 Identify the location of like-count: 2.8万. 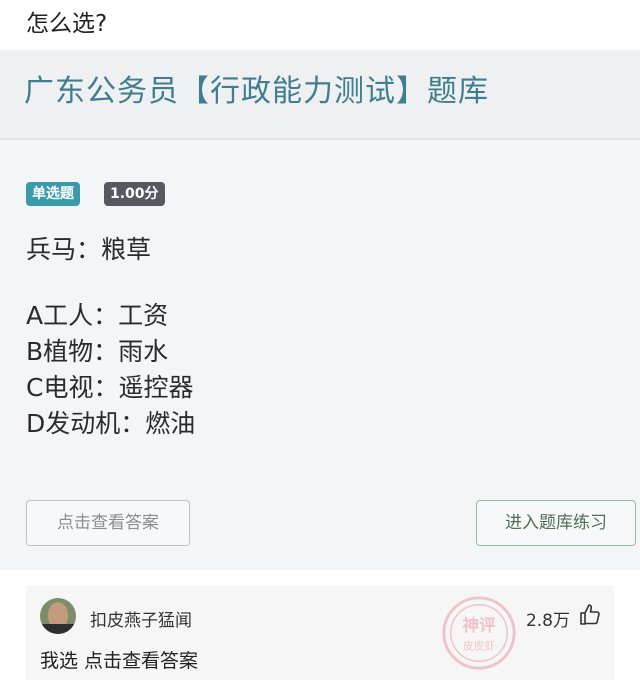
(547, 621).